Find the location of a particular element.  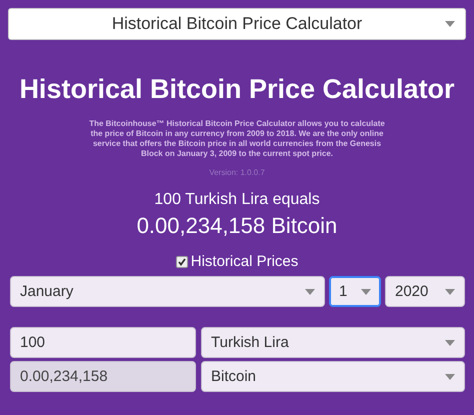

description: The Bitcoinhouse™ Historical Bitcoin Price Calculator allows you to calculate the price of Bitcoin in any currency from 2009 to 2018. We are the only online service that offers the Bitcoin price in all world currencies from the Genesis Block on January 3, 2009 to the current spot price. is located at coordinates (237, 139).